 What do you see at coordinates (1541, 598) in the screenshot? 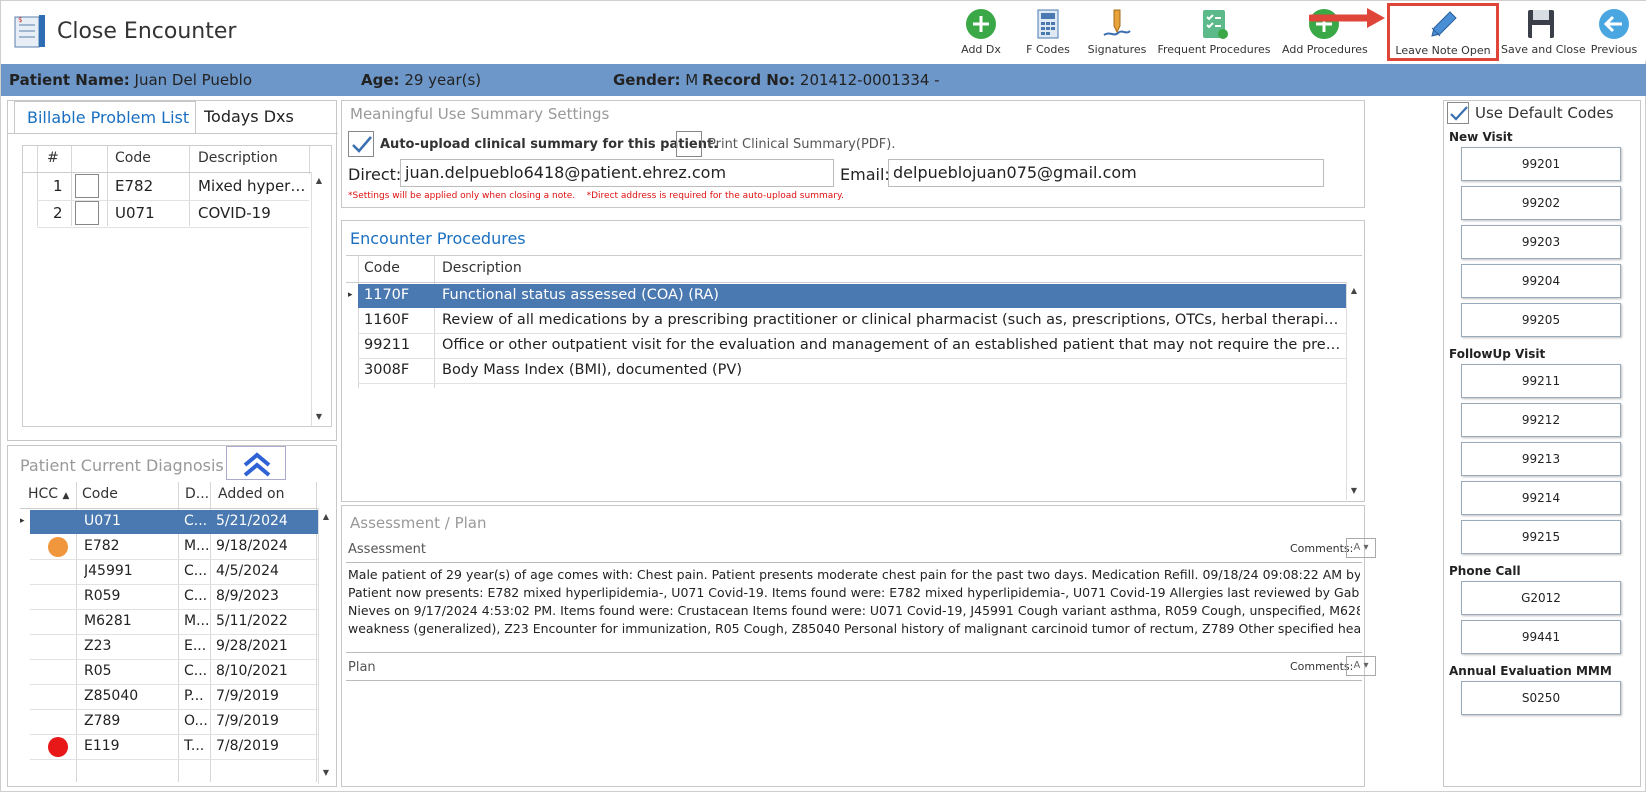
I see `code-button-G2012: G2012` at bounding box center [1541, 598].